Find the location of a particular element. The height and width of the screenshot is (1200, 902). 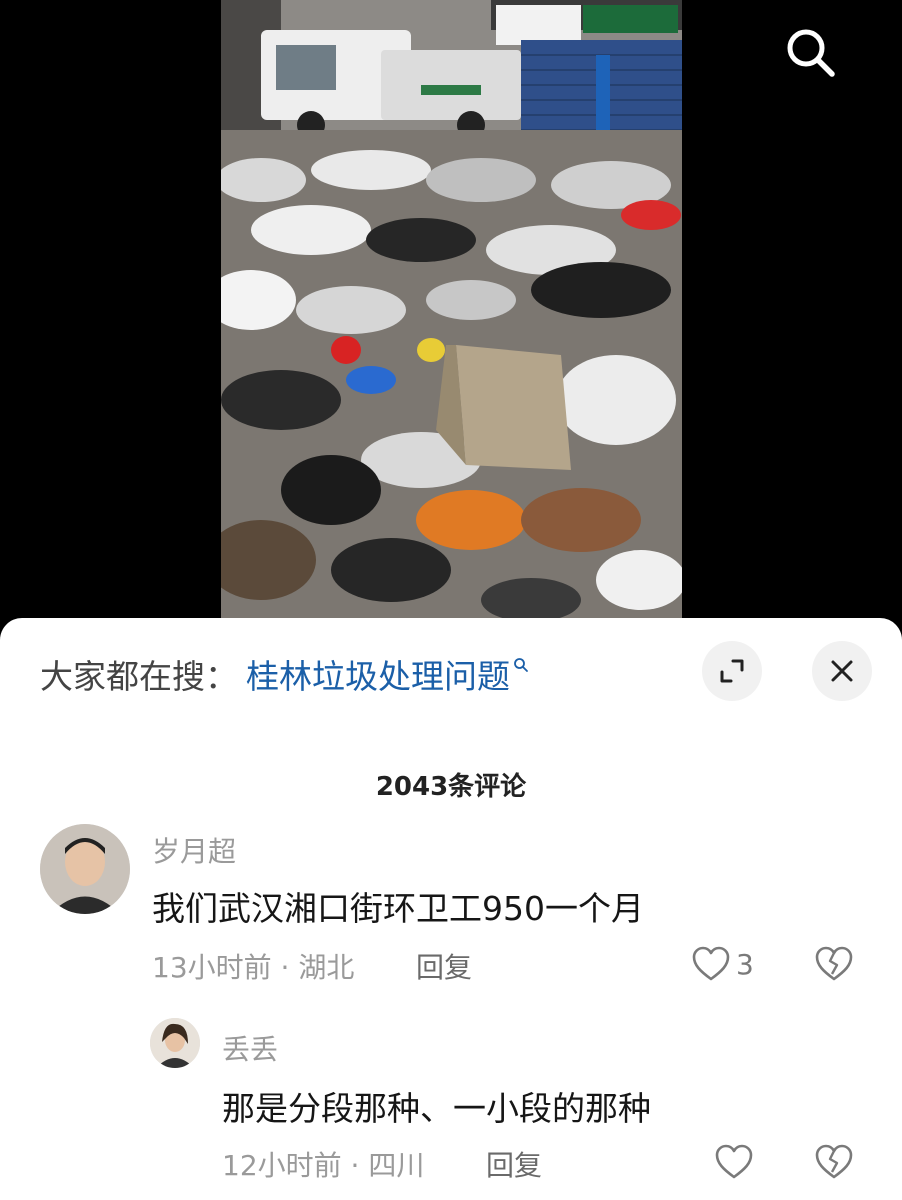

search-small-icon is located at coordinates (521, 665).